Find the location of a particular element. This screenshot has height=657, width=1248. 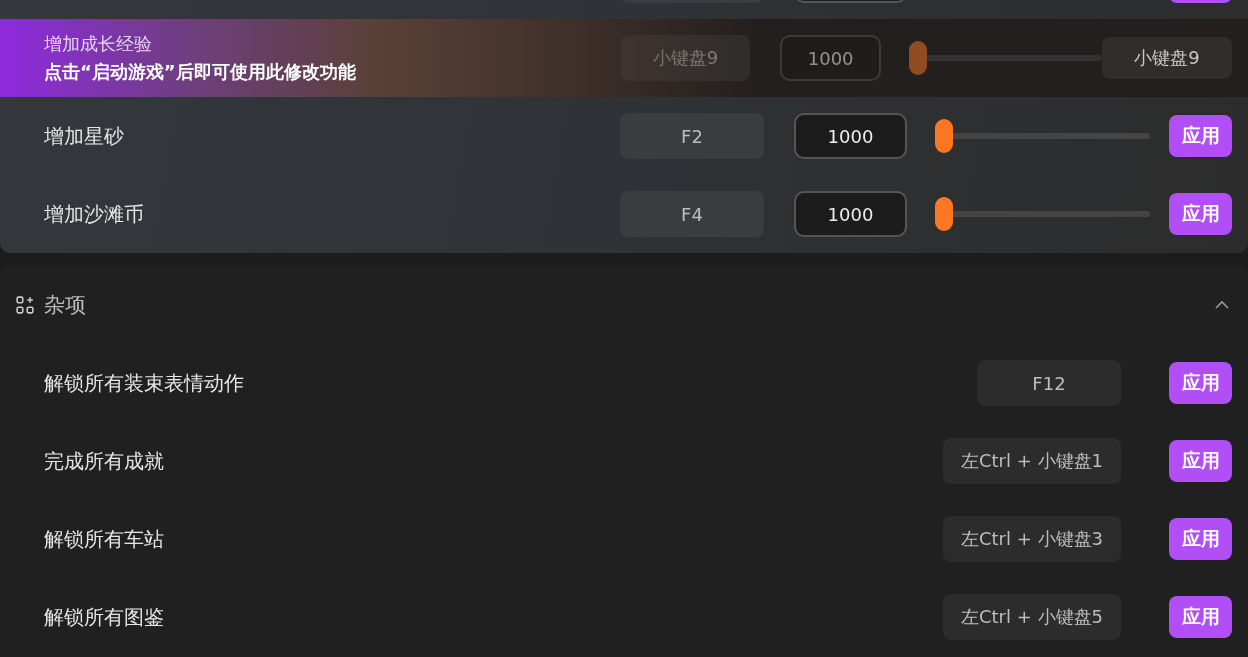

hotkey-box: 左Ctrl + 小键盘1 is located at coordinates (1032, 461).